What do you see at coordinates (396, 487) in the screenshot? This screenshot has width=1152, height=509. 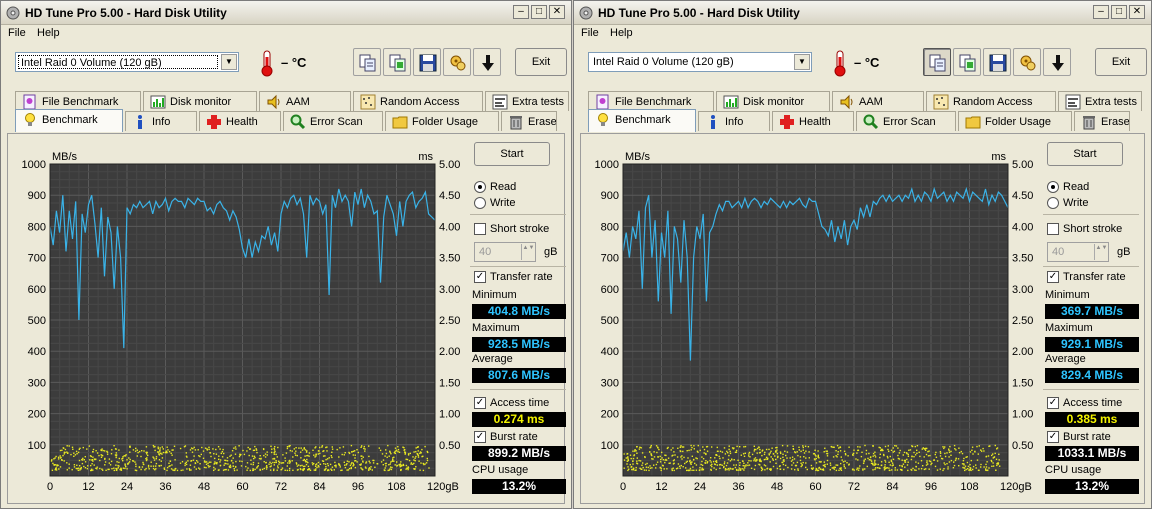 I see `x-tick-label: 108` at bounding box center [396, 487].